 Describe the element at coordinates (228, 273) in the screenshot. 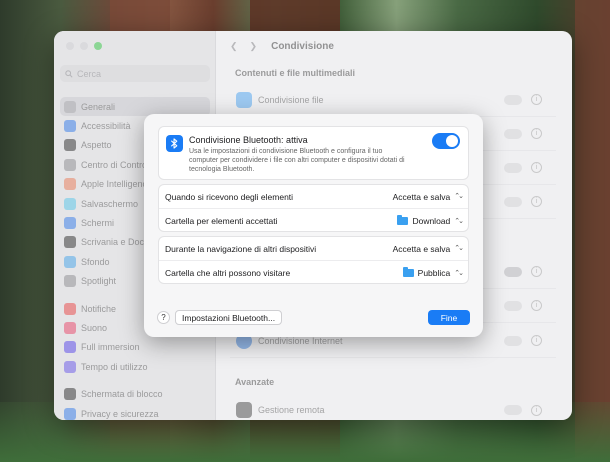

I see `setting-label: Cartella che altri possono visitare` at that location.